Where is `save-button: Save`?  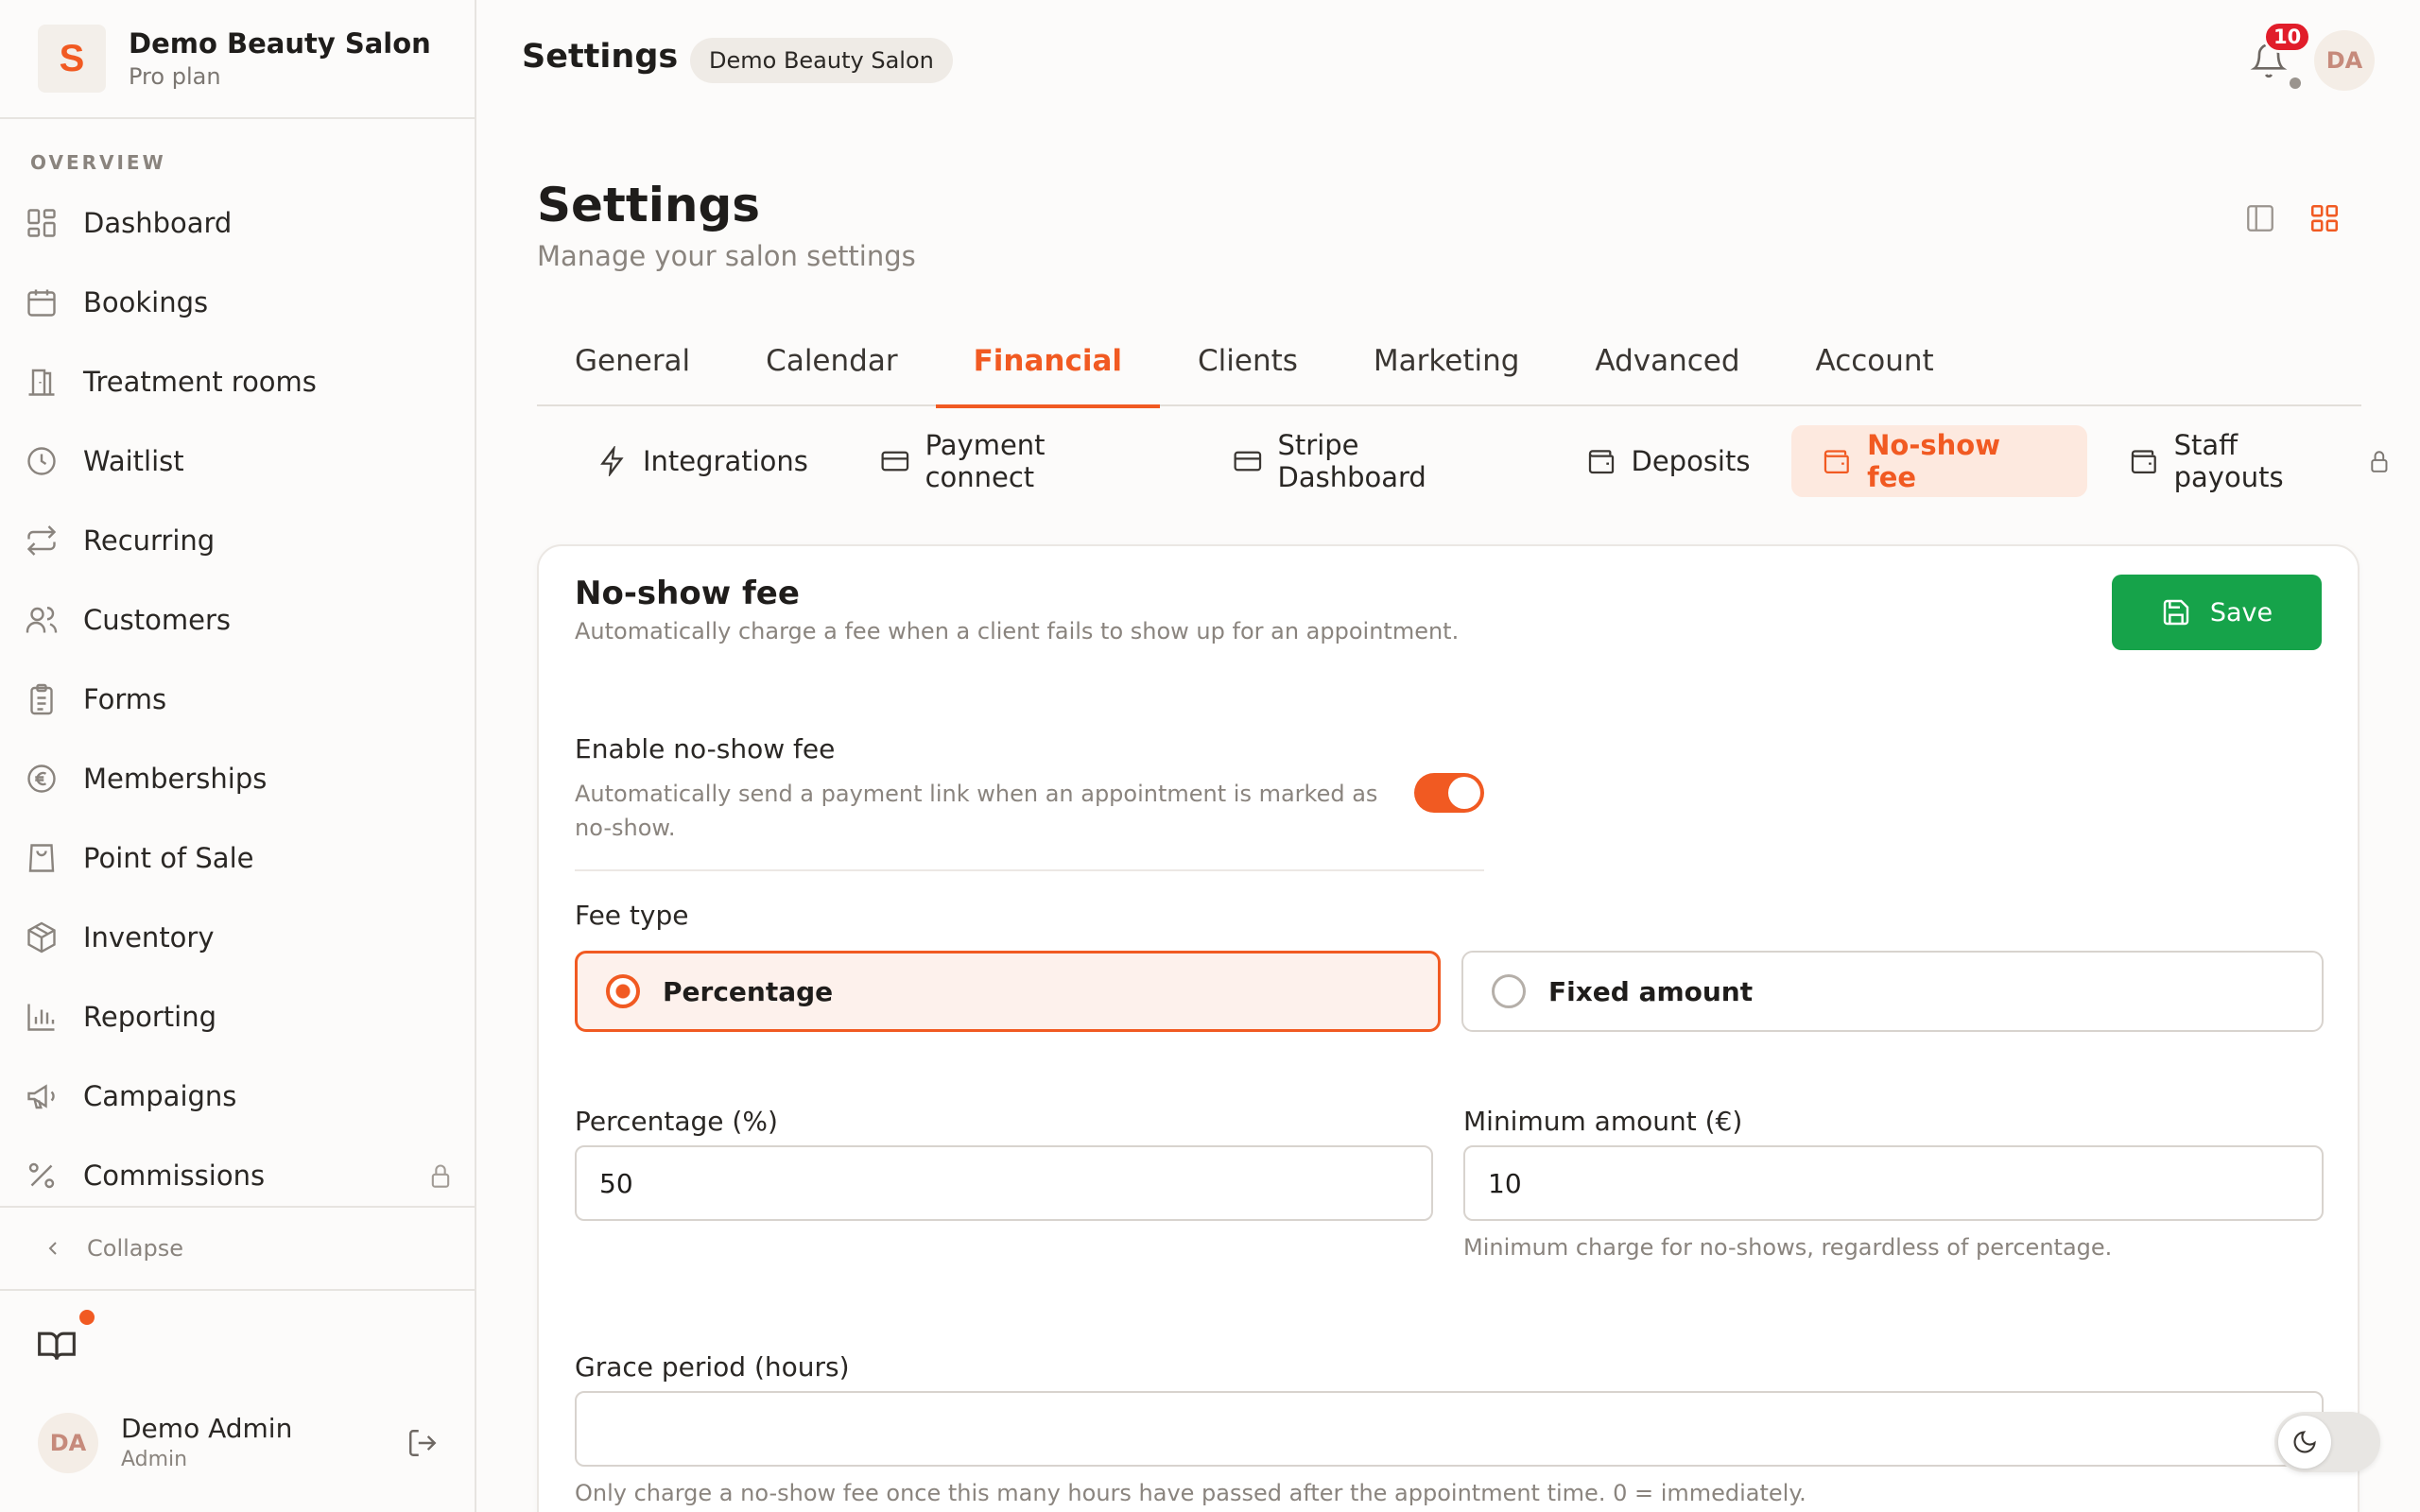
save-button: Save is located at coordinates (2217, 612).